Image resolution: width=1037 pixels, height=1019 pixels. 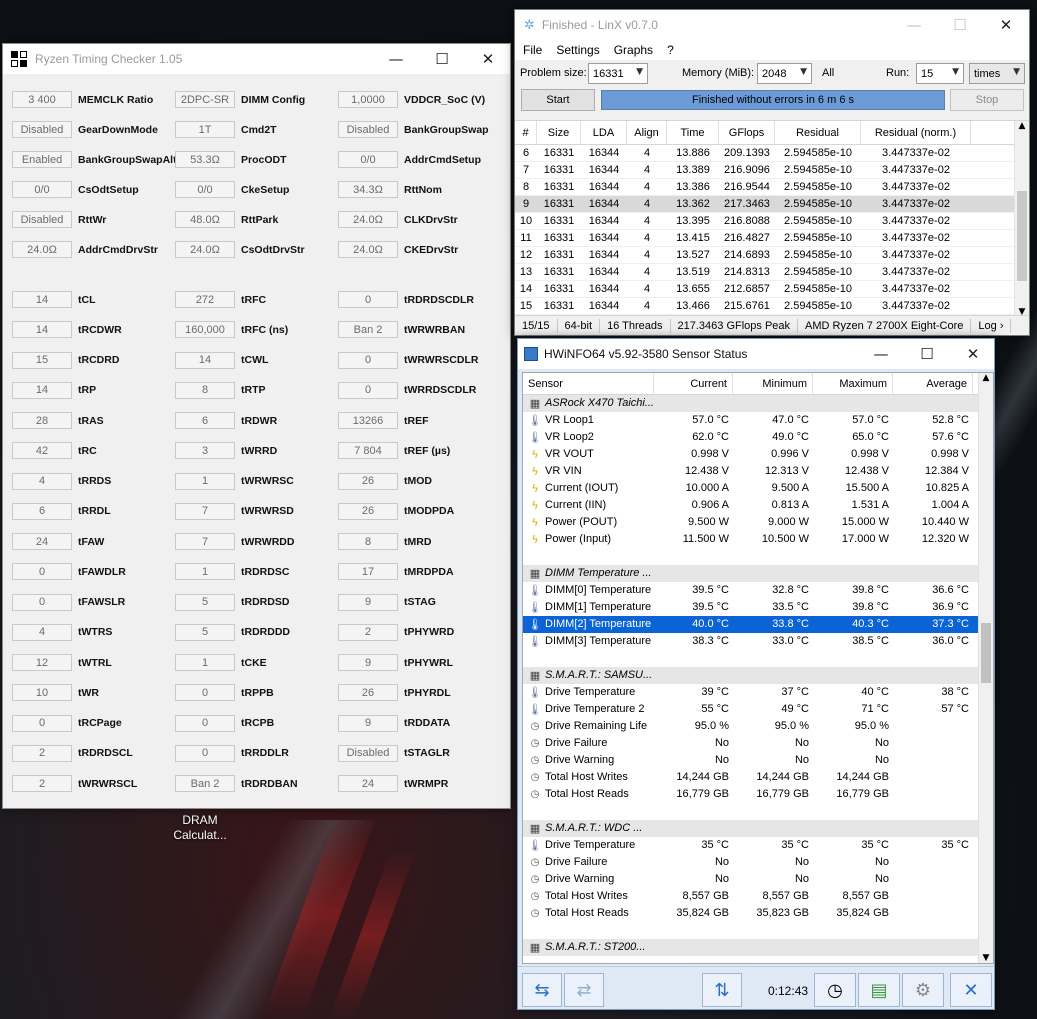 What do you see at coordinates (710, 505) in the screenshot?
I see `sensor-cur-value: 0.906 A` at bounding box center [710, 505].